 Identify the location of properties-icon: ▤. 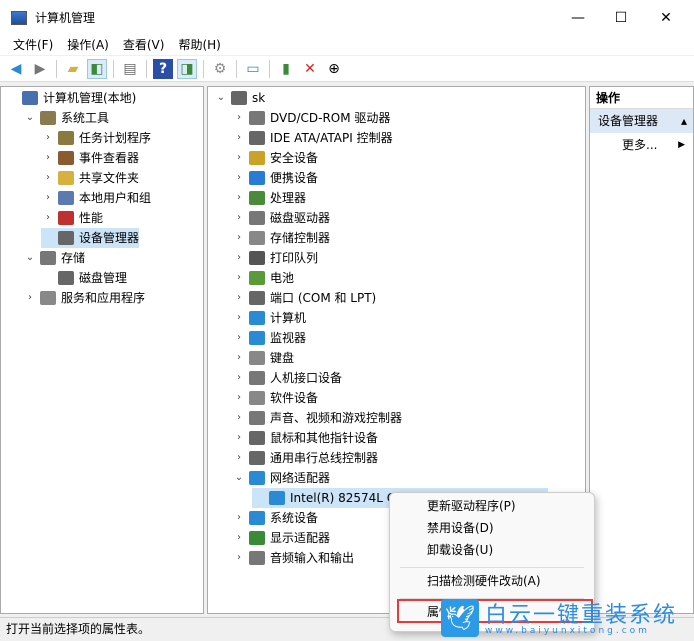
(130, 69).